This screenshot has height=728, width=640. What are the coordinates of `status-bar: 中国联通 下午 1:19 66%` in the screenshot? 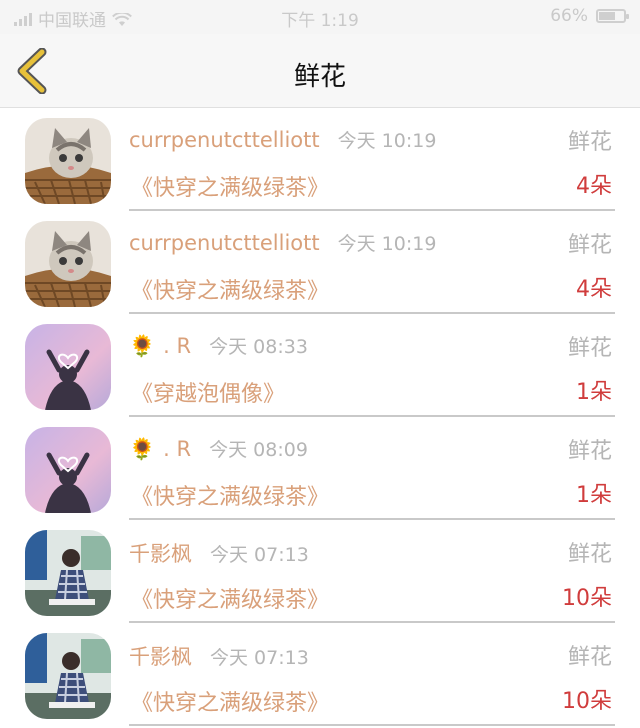 It's located at (320, 17).